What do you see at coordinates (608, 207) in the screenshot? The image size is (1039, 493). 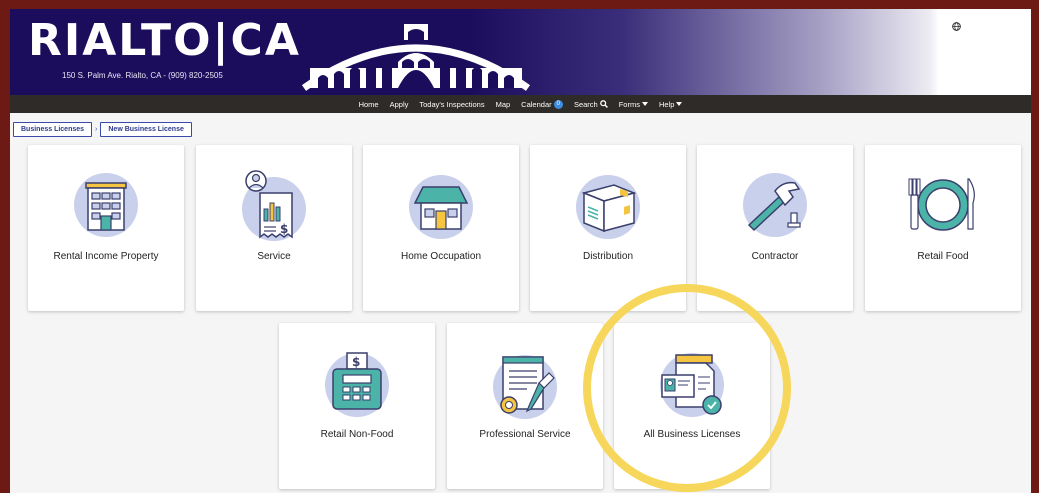 I see `box-icon` at bounding box center [608, 207].